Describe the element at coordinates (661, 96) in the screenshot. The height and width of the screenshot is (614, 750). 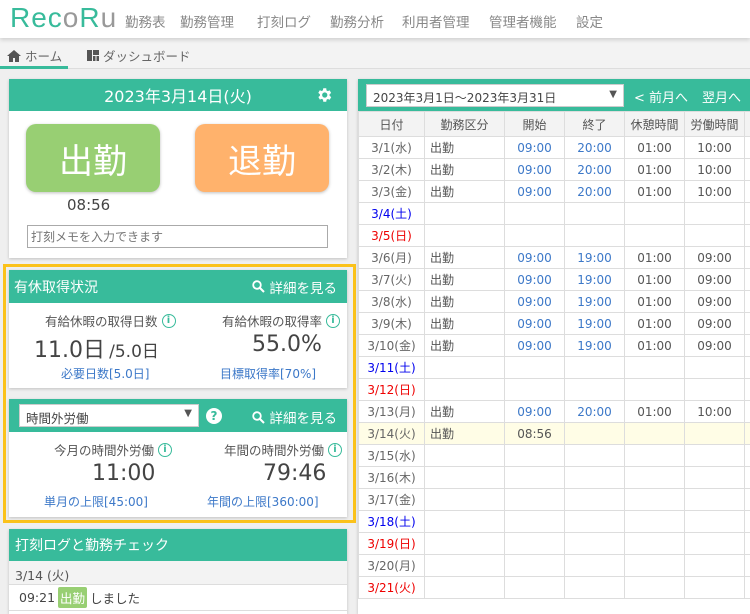
I see `prev-month-link: < 前月へ` at that location.